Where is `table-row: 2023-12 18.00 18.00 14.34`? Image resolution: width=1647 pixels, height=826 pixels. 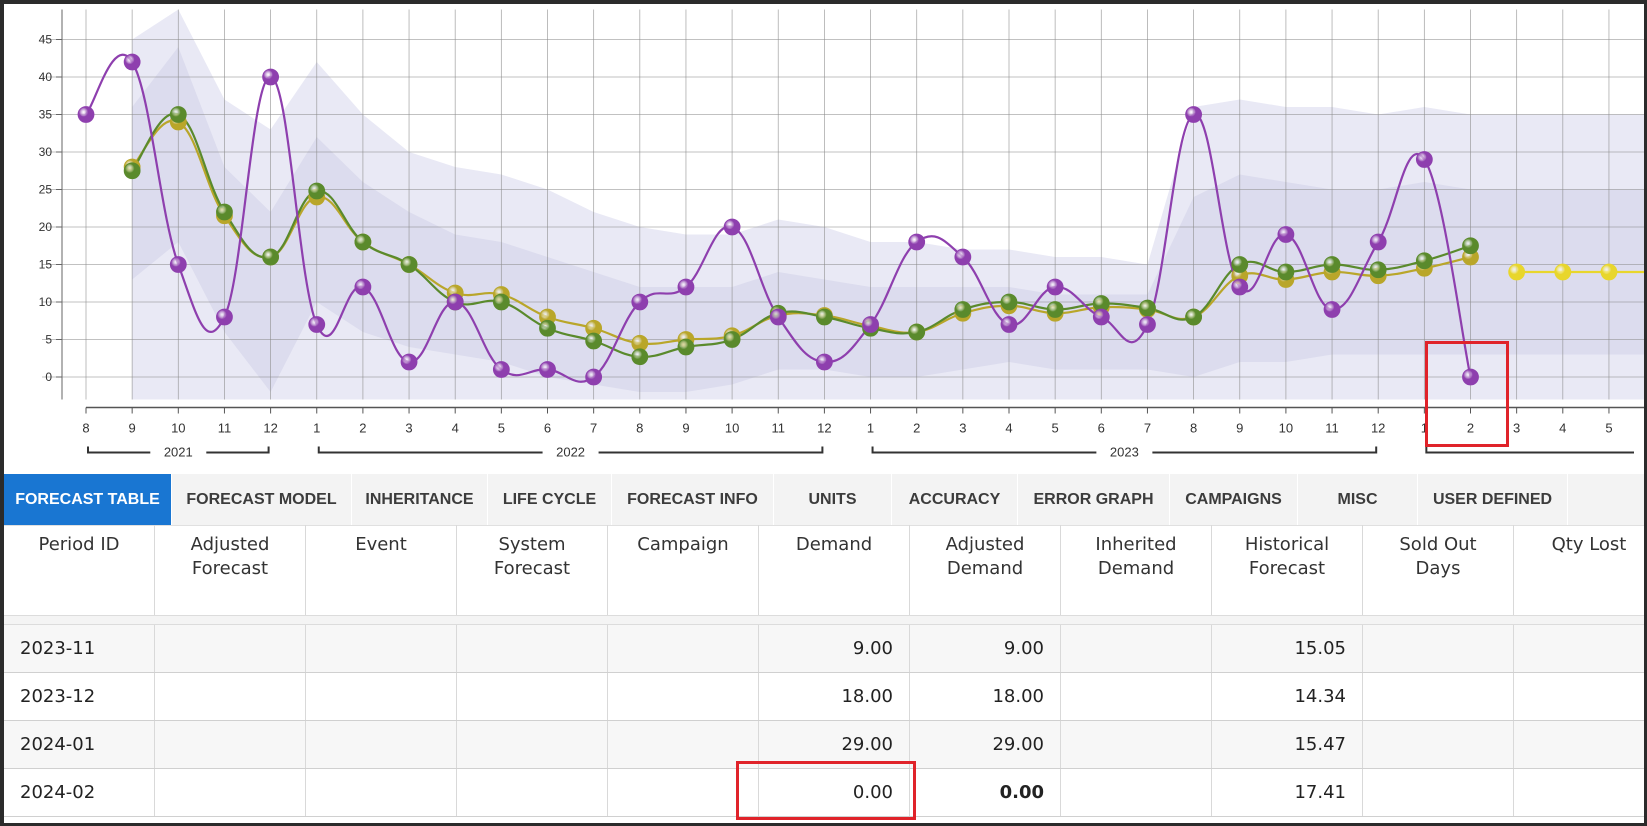
table-row: 2023-12 18.00 18.00 14.34 is located at coordinates (824, 697).